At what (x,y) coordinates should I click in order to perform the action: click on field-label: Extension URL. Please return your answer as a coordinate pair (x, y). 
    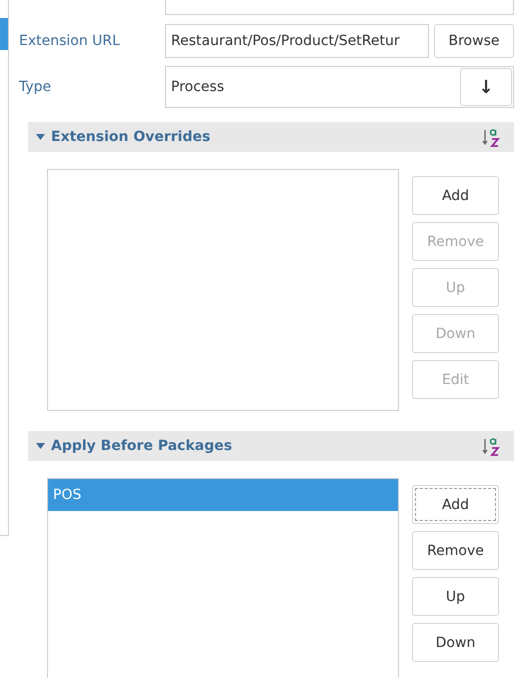
    Looking at the image, I should click on (70, 41).